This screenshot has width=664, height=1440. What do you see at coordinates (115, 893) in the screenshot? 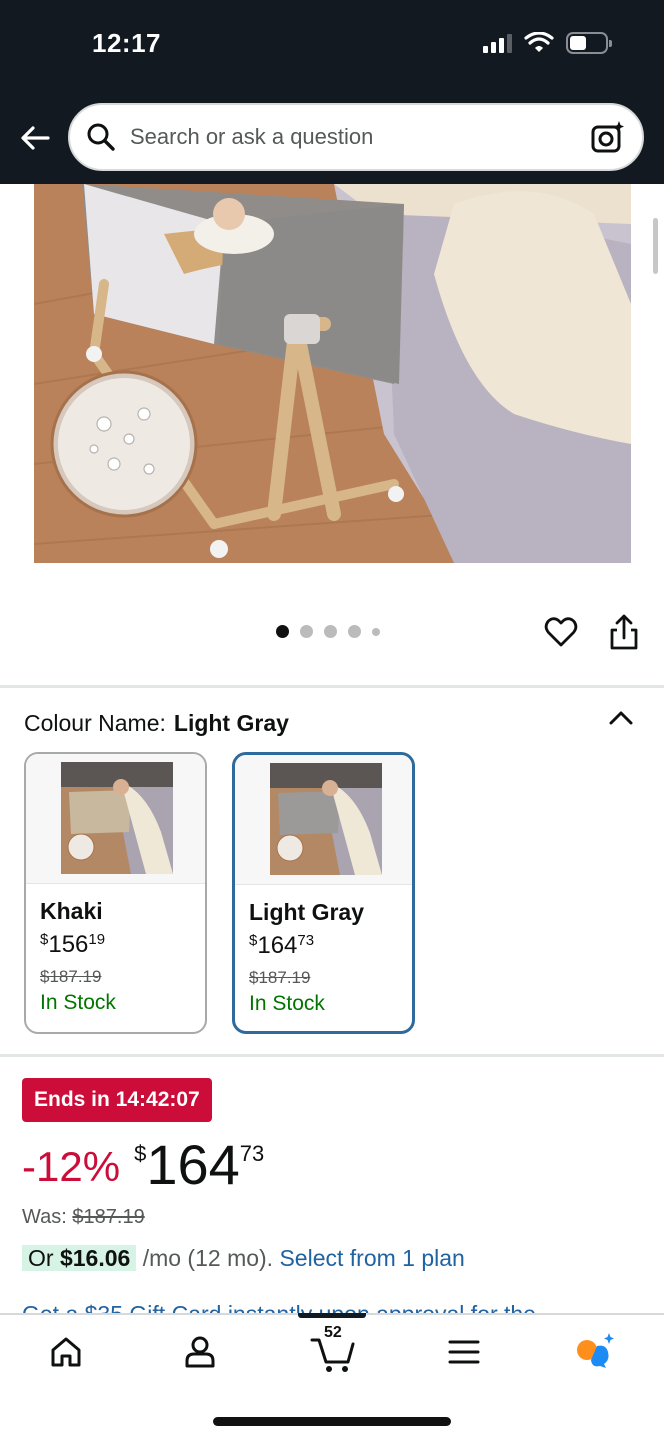
I see `colour-option-khaki: Khaki $15619 $187.19 In Stock` at bounding box center [115, 893].